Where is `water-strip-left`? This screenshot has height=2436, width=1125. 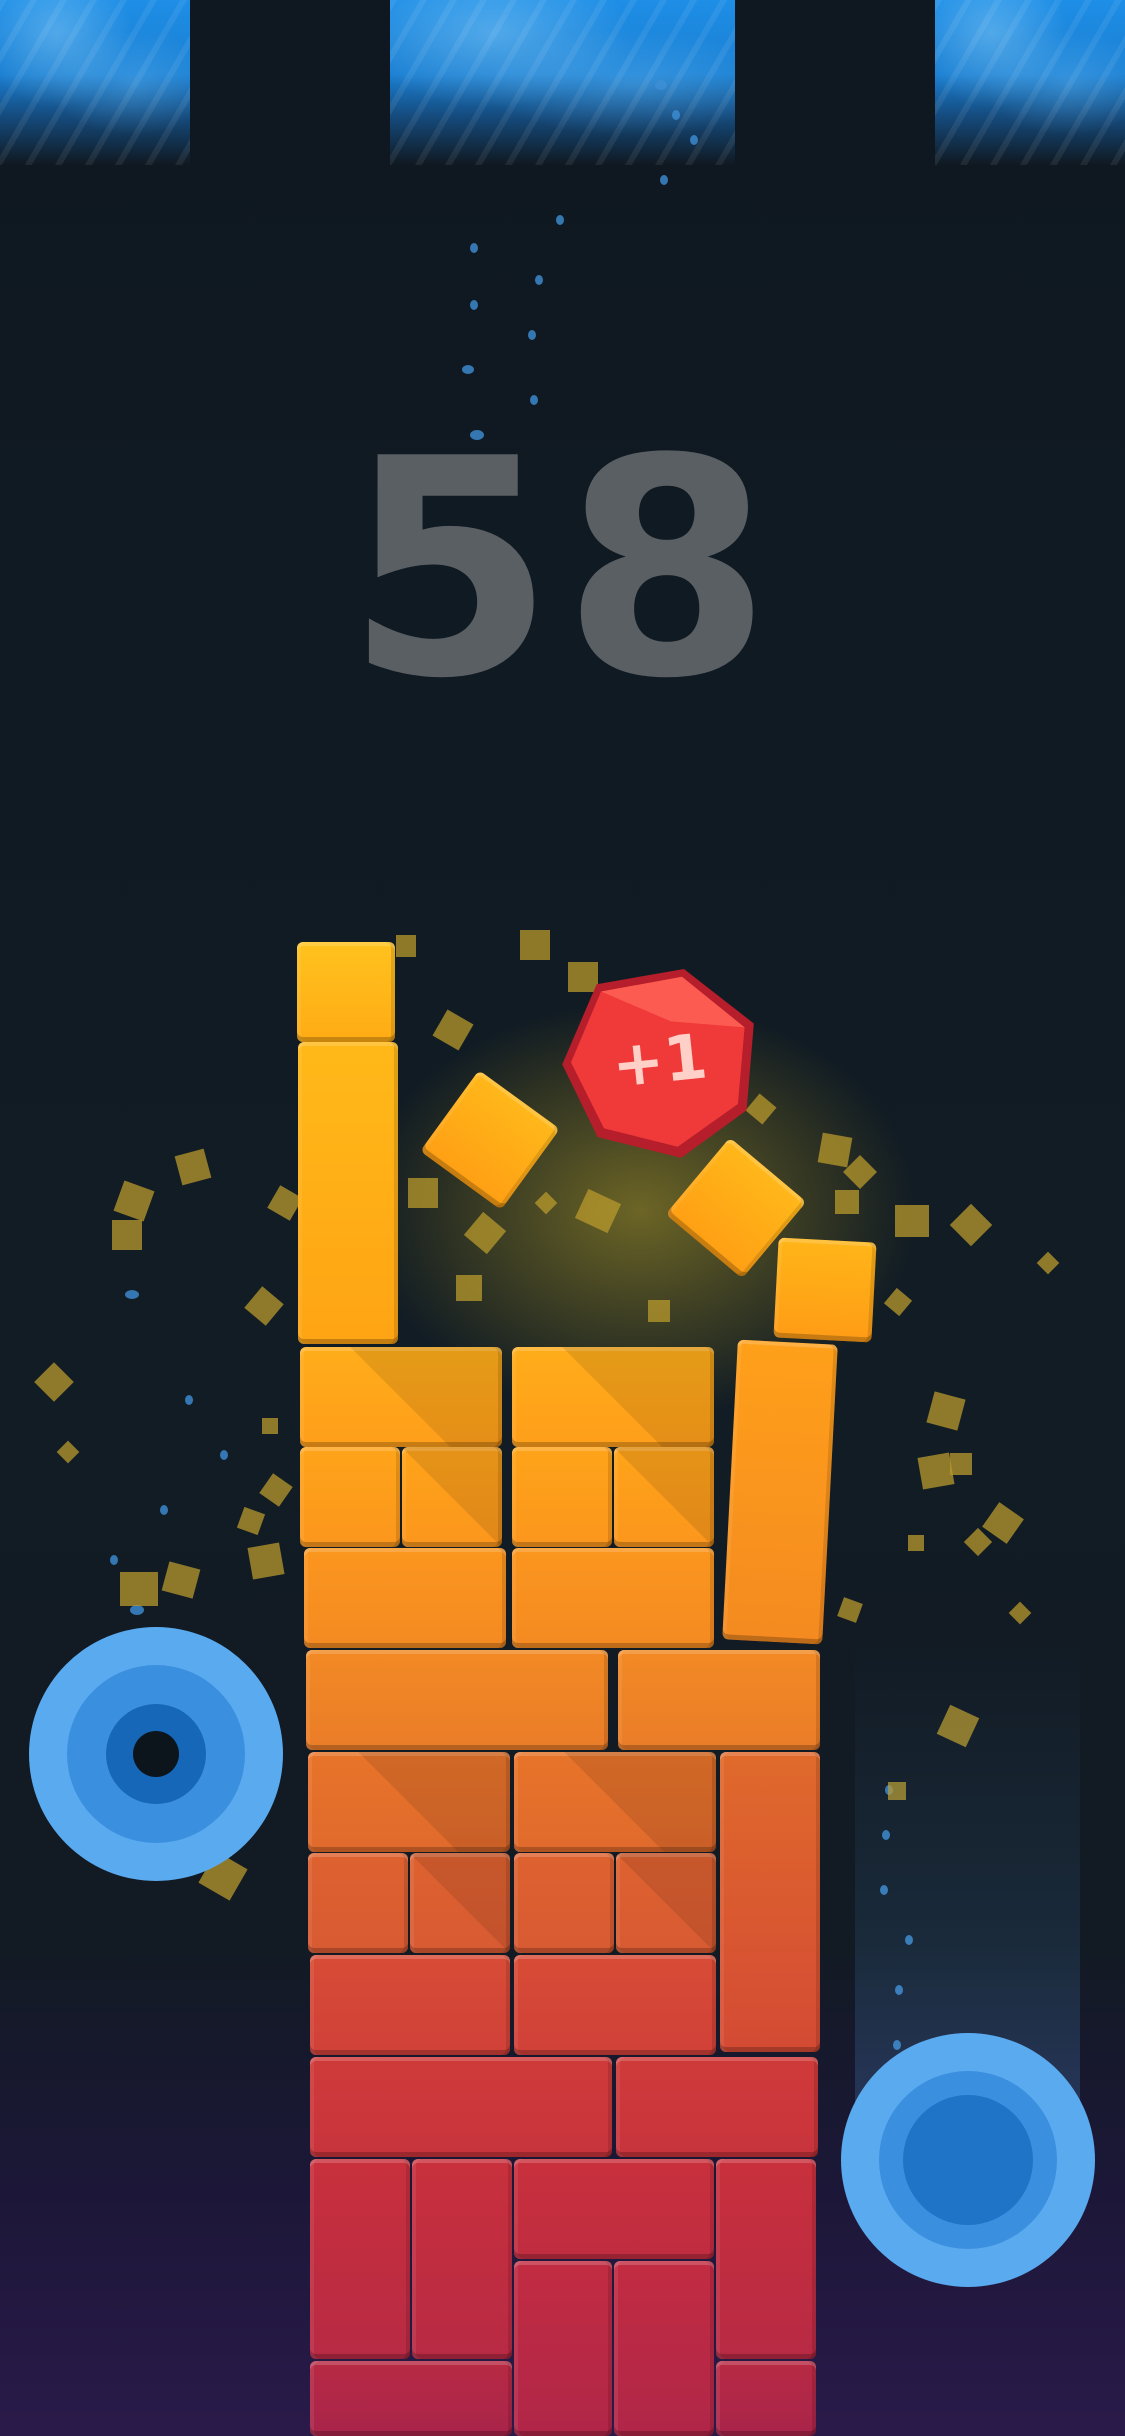
water-strip-left is located at coordinates (95, 82).